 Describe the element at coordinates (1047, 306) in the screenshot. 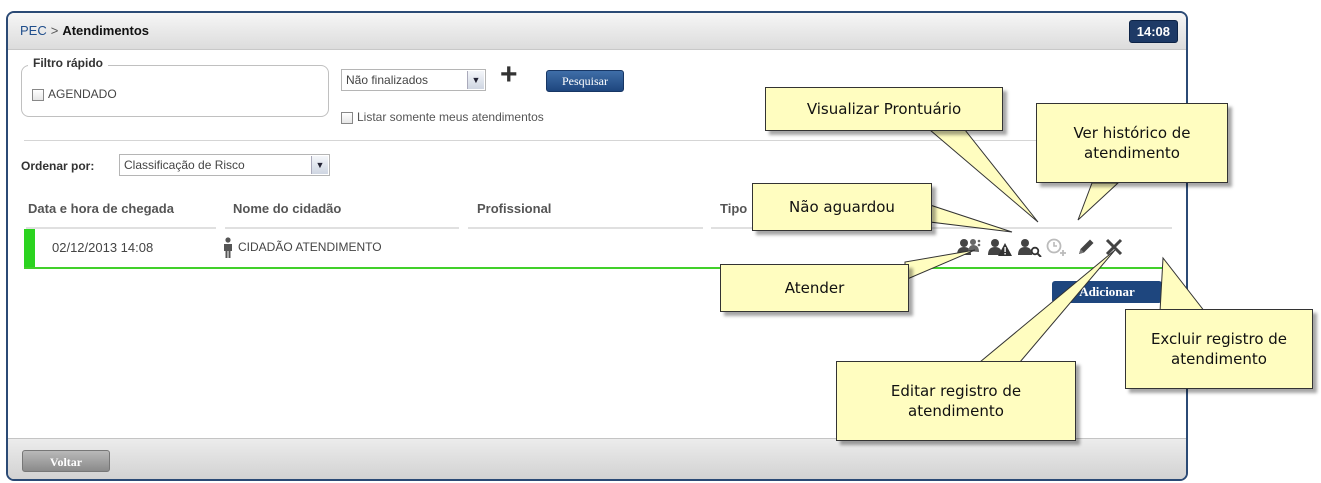

I see `pointer-editar` at that location.